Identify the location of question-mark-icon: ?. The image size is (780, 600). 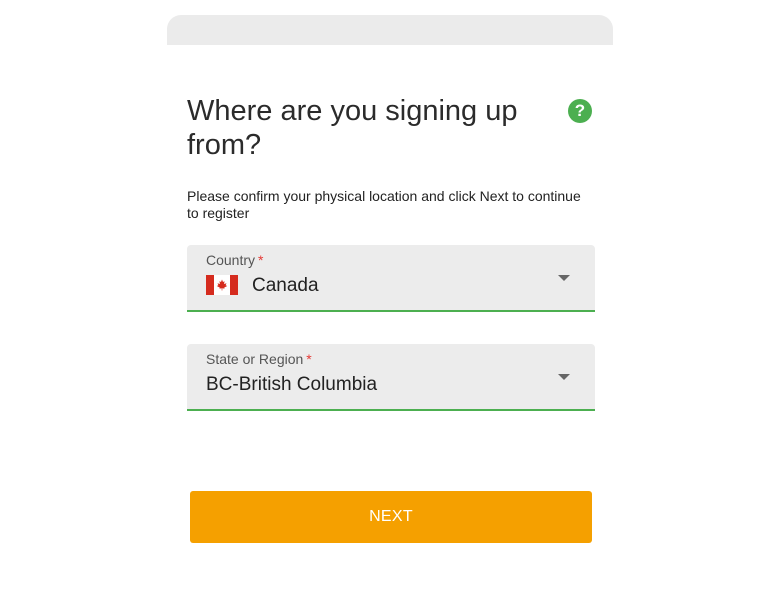
(580, 111).